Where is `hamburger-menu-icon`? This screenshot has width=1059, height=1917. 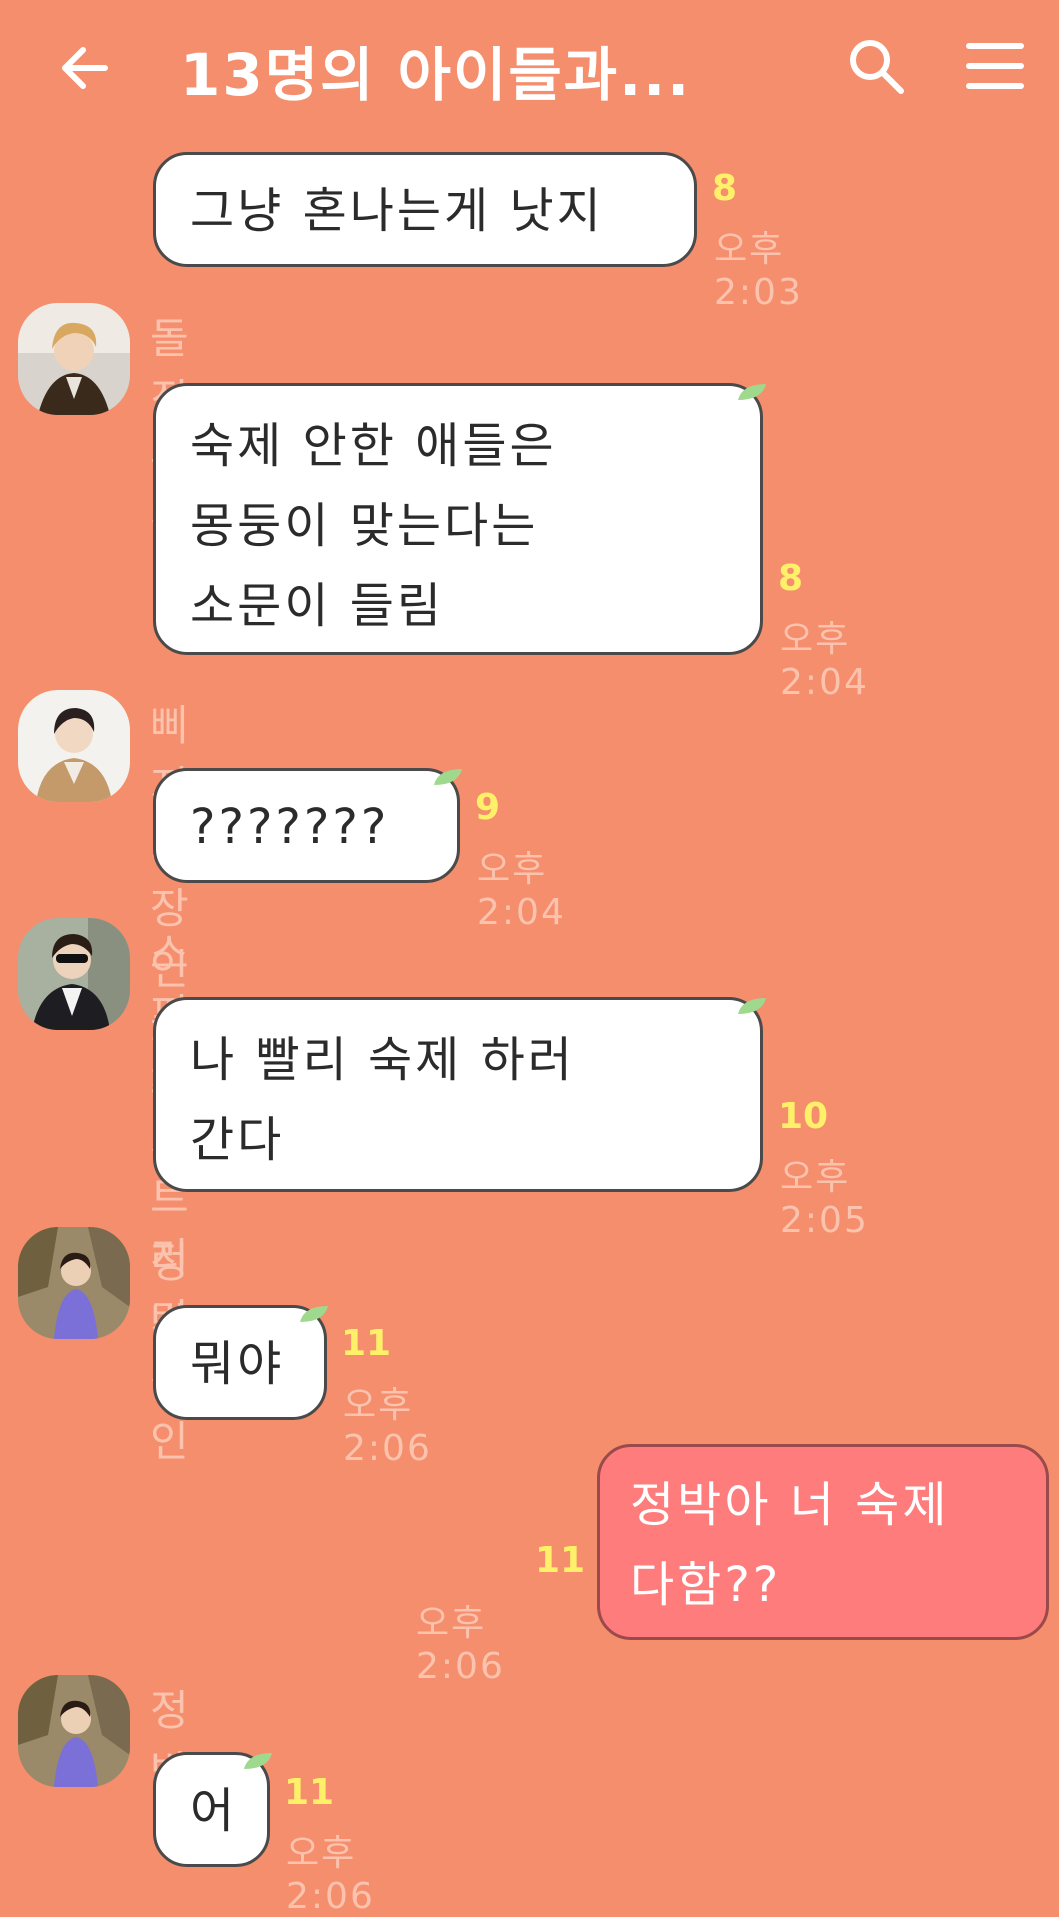 hamburger-menu-icon is located at coordinates (995, 66).